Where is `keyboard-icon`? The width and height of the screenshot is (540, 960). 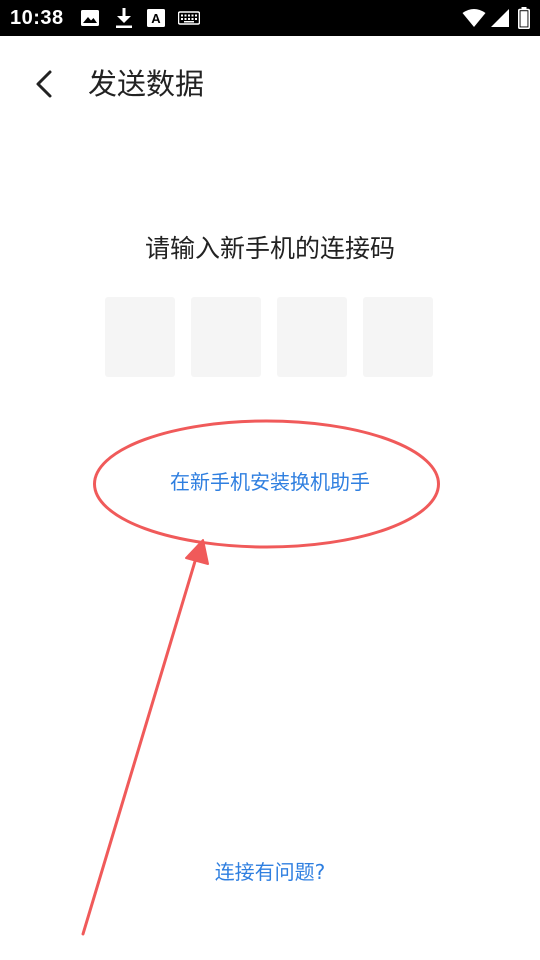
keyboard-icon is located at coordinates (189, 18).